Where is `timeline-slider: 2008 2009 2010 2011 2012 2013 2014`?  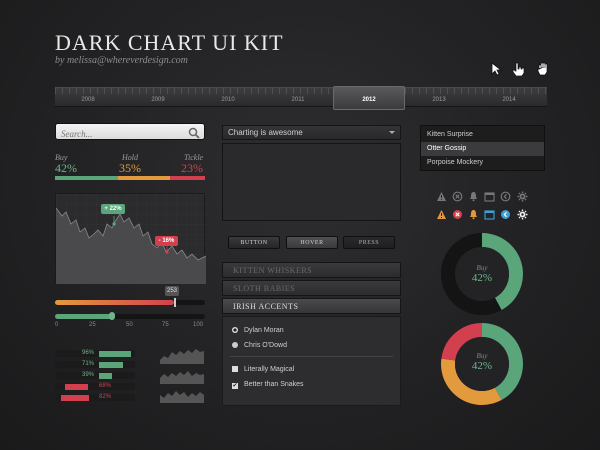
timeline-slider: 2008 2009 2010 2011 2012 2013 2014 is located at coordinates (301, 98).